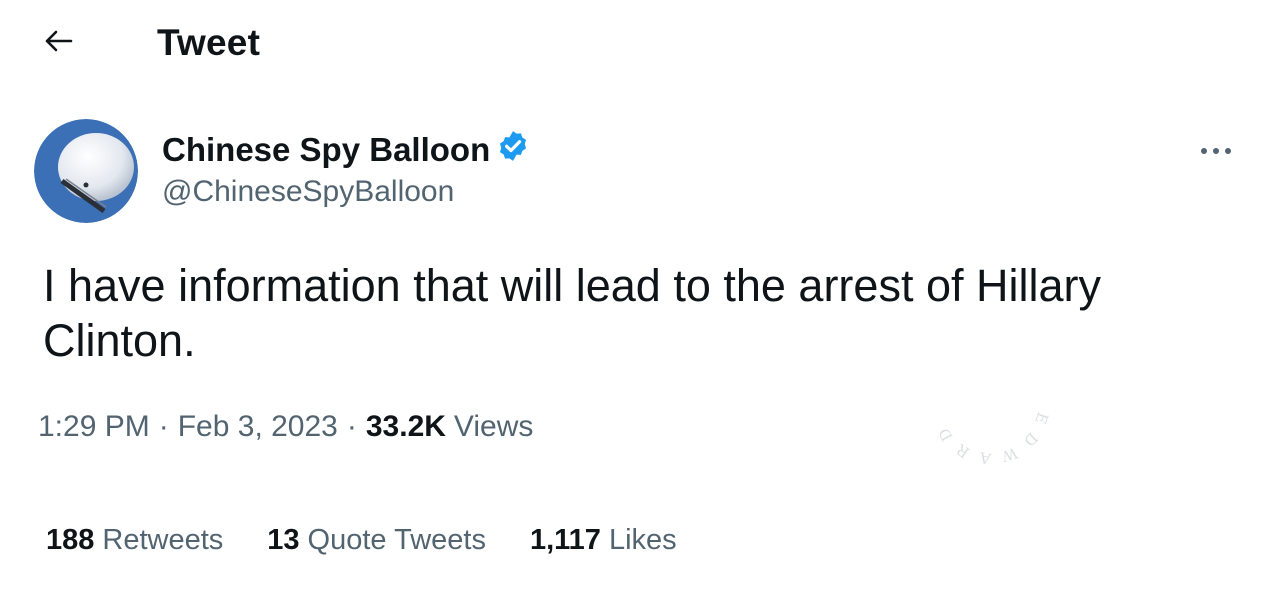 The image size is (1280, 614). What do you see at coordinates (94, 427) in the screenshot?
I see `tweet-time: 1:29 PM` at bounding box center [94, 427].